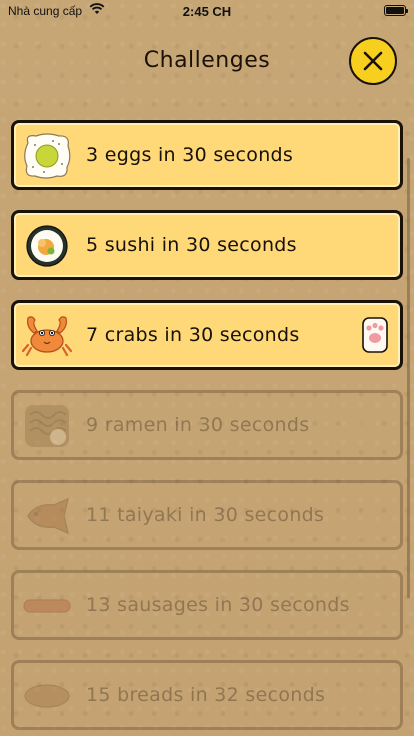  I want to click on challenge-label: 13 sausages in 30 seconds, so click(218, 605).